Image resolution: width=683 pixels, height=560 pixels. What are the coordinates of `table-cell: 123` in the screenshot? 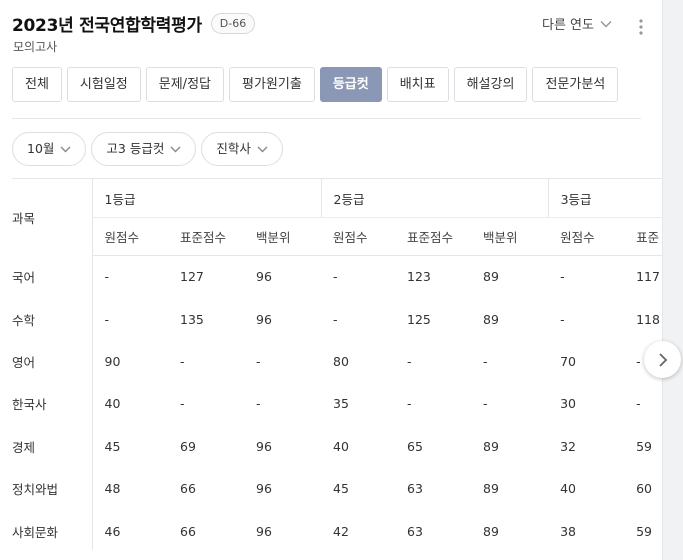 It's located at (419, 277).